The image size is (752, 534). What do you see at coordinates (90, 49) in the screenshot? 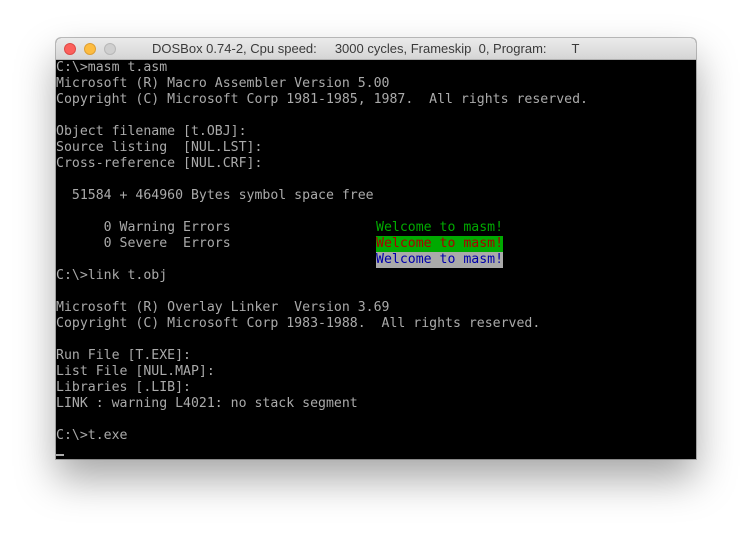
I see `minimize-button` at bounding box center [90, 49].